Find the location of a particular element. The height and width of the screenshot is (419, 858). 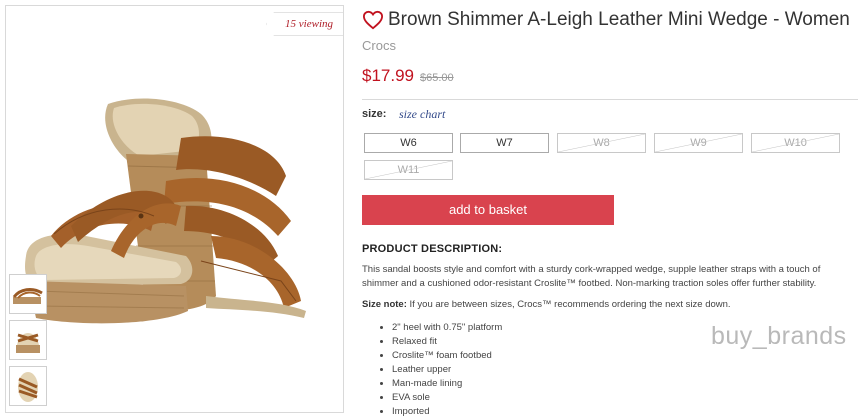

sale-price: $17.99 is located at coordinates (388, 75).